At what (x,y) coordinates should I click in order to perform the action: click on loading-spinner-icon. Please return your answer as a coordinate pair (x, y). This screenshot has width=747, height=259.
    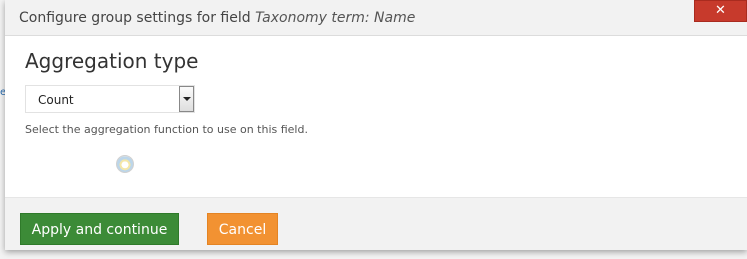
    Looking at the image, I should click on (125, 164).